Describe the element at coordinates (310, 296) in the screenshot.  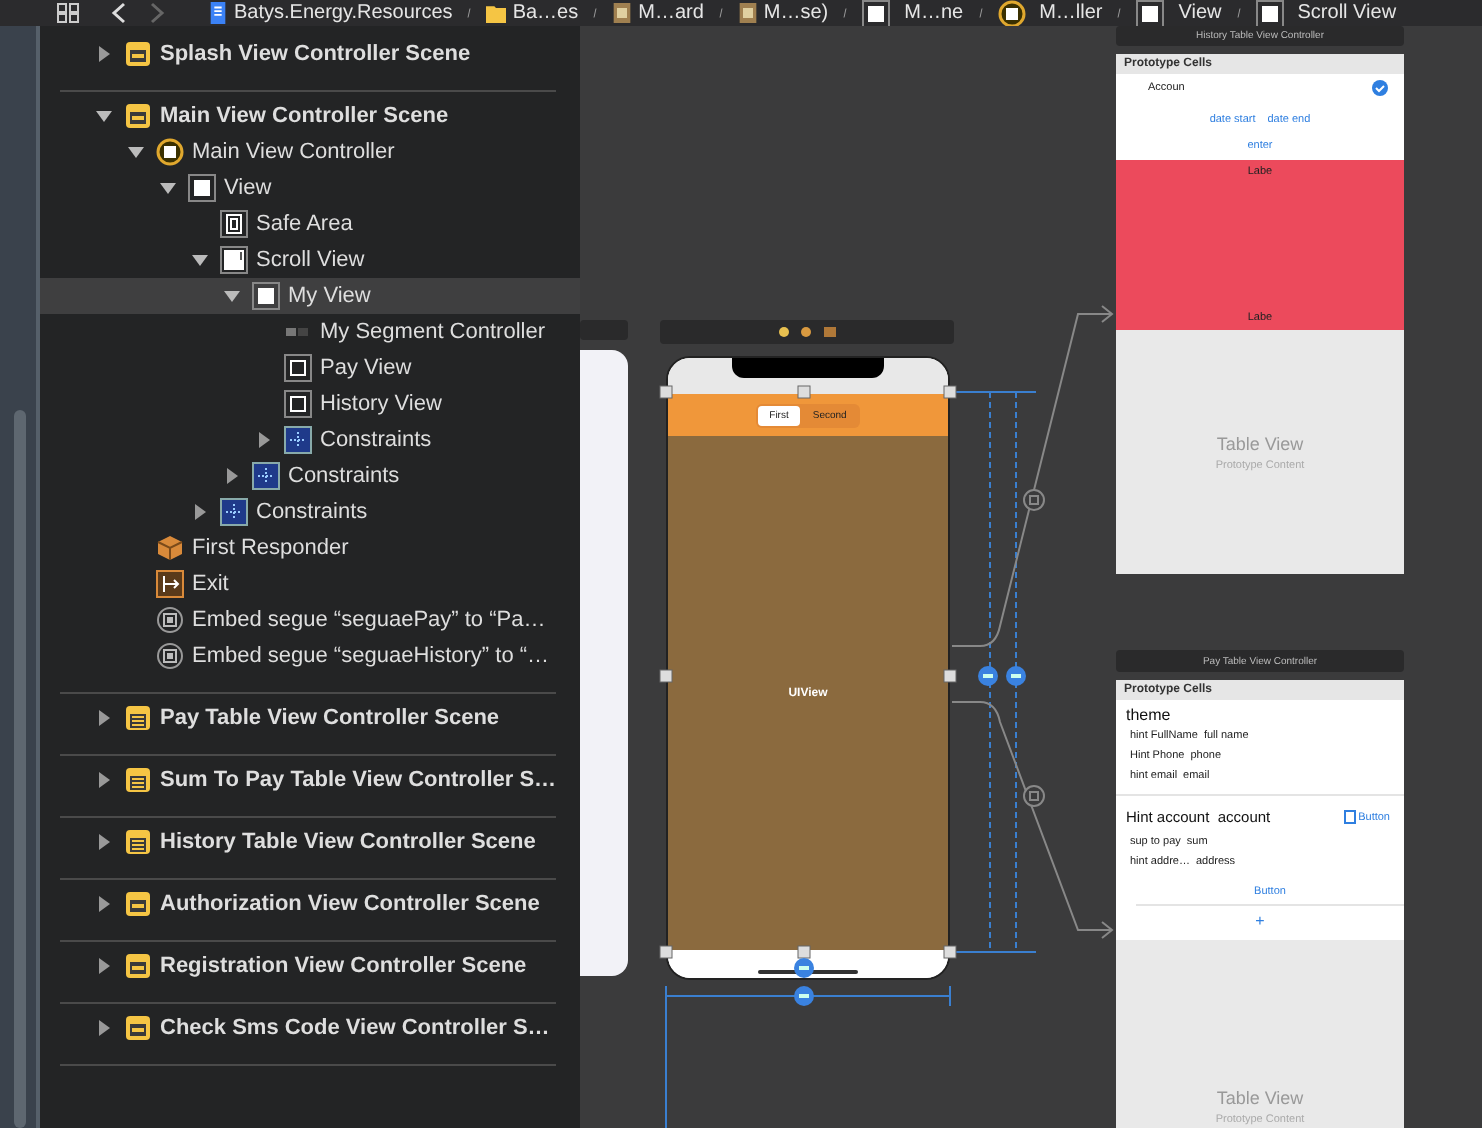
I see `outline-item: My View` at that location.